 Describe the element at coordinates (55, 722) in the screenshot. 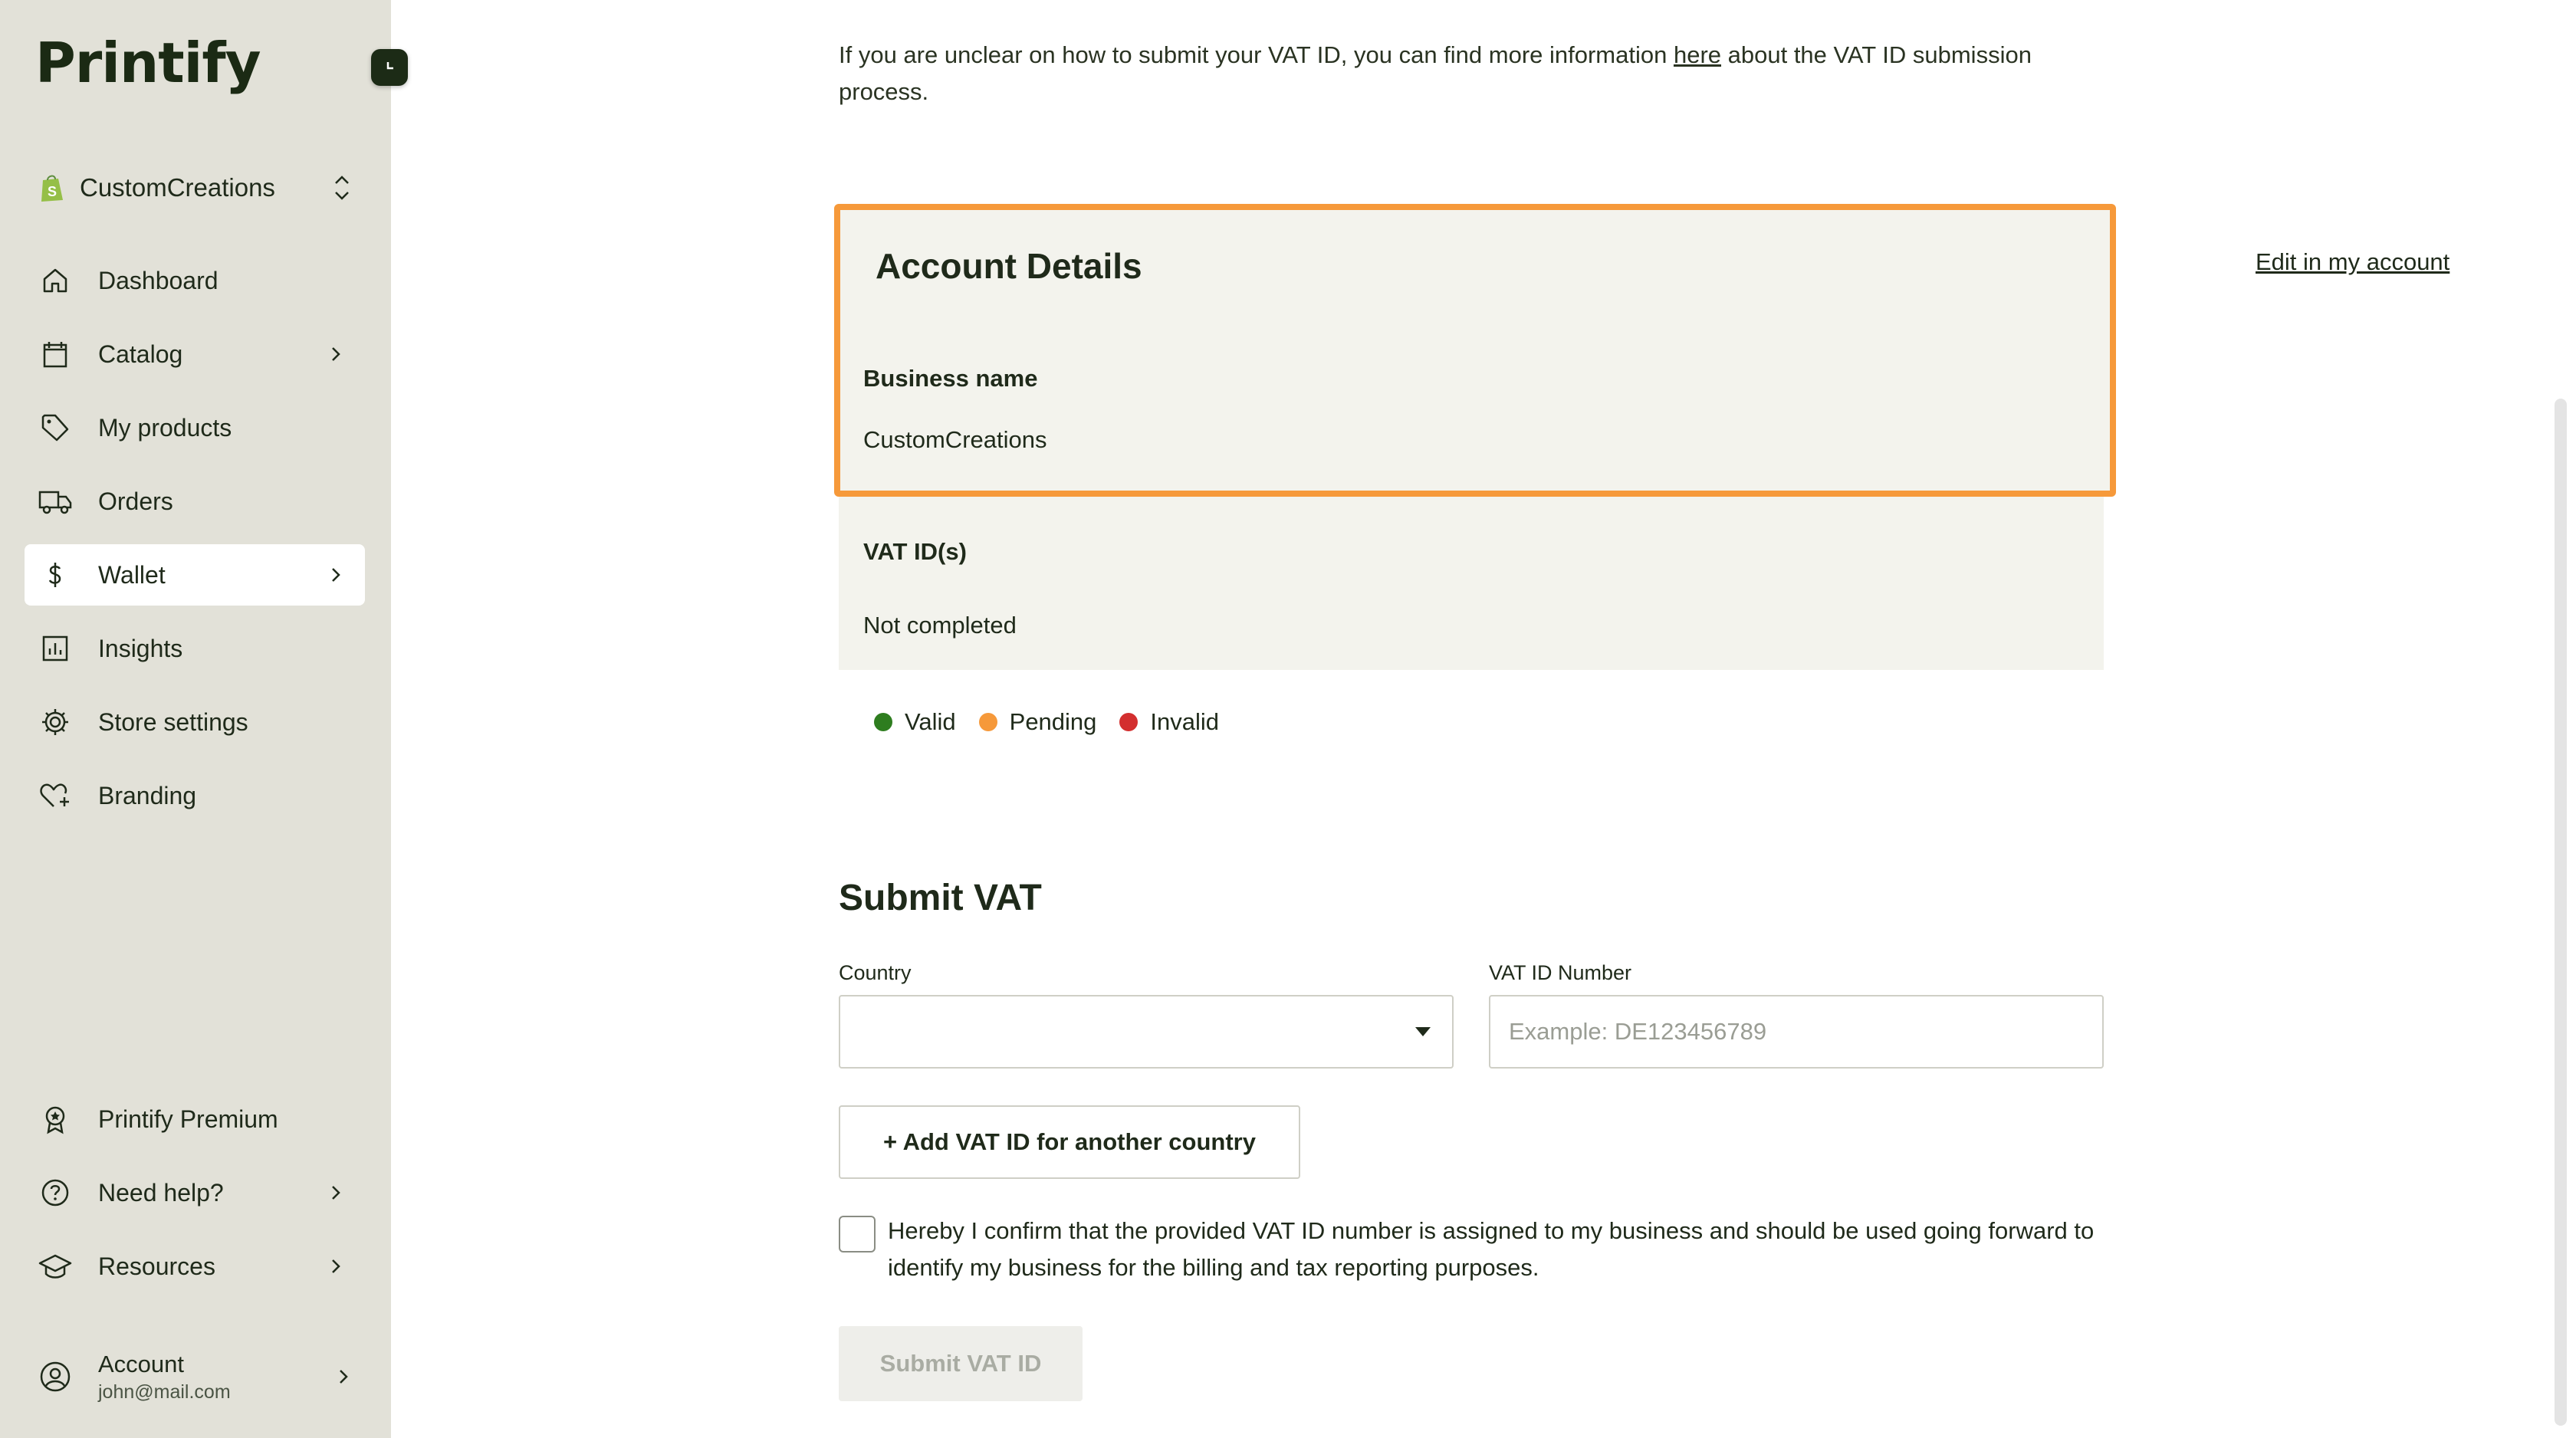

I see `gear-icon` at that location.